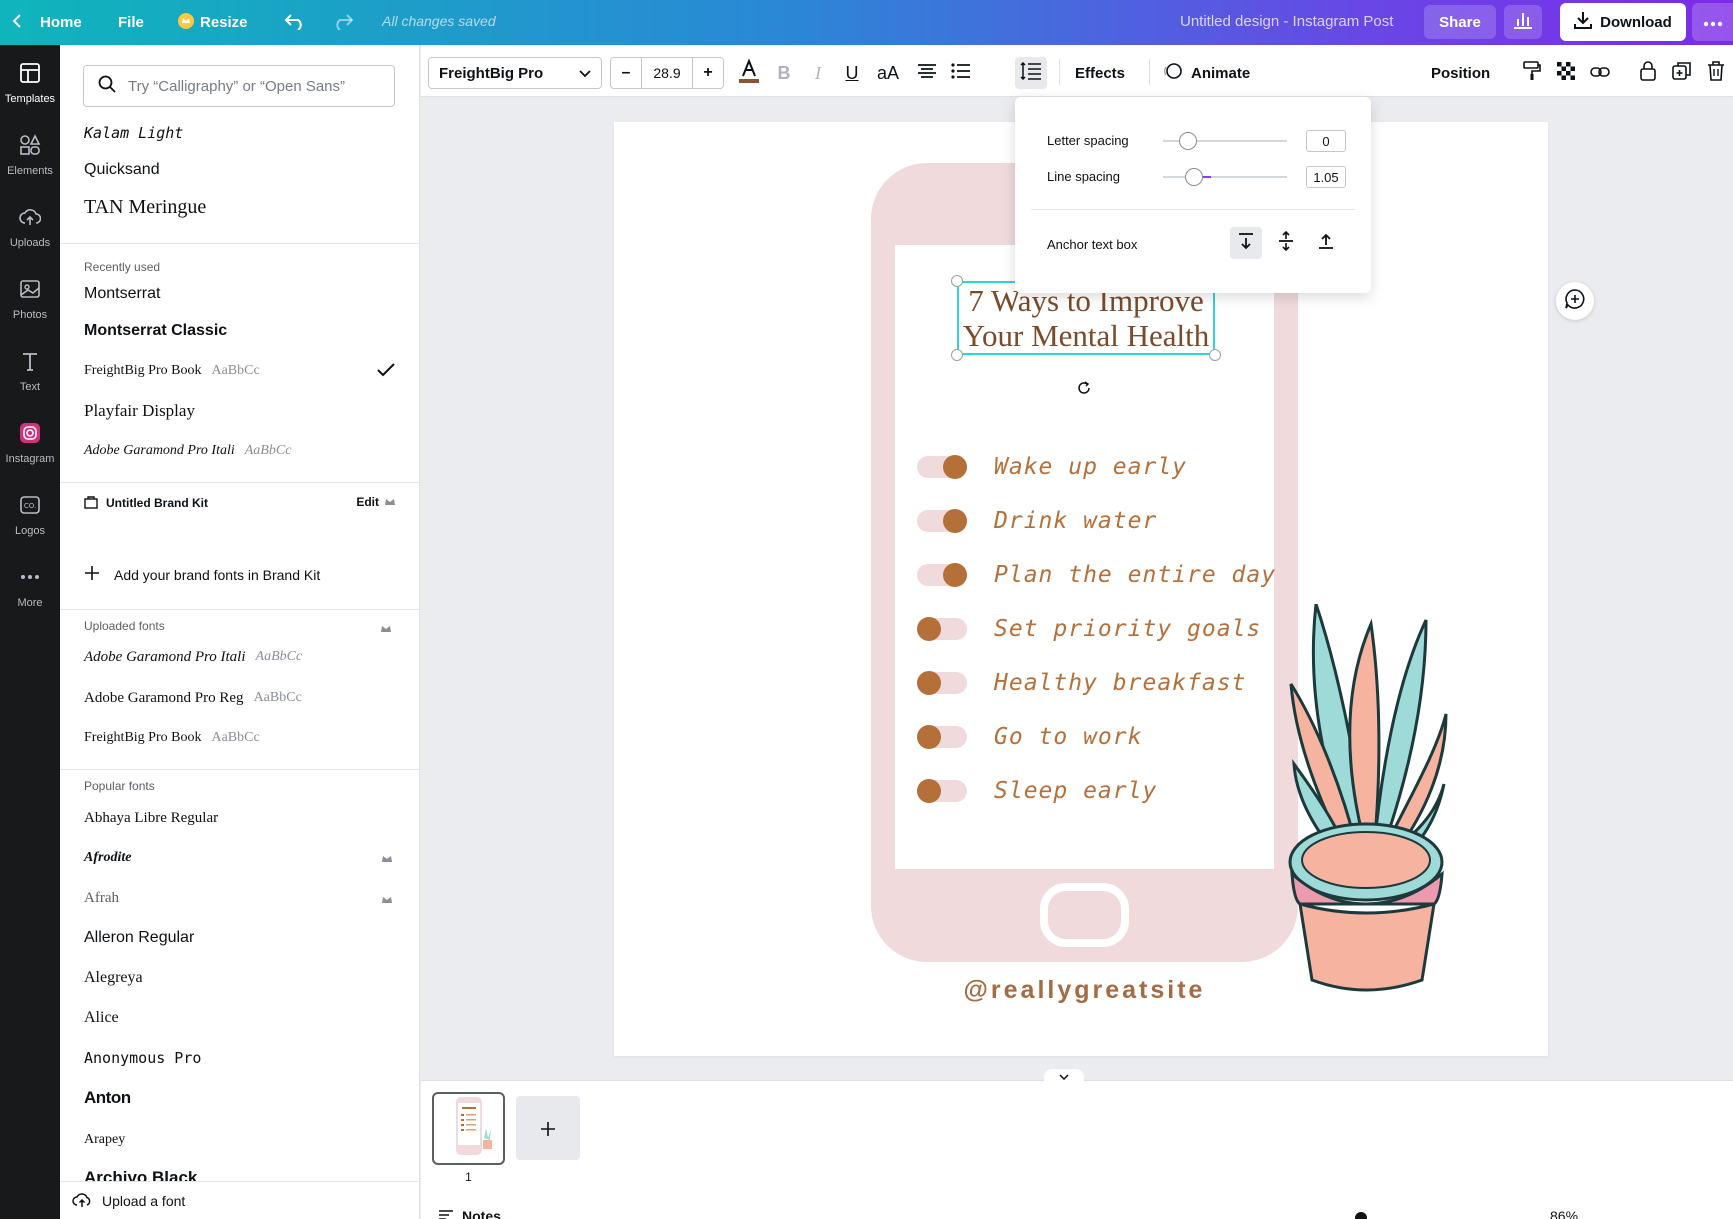 Image resolution: width=1733 pixels, height=1219 pixels. What do you see at coordinates (30, 515) in the screenshot?
I see `rail-item-logos: CO. Logos` at bounding box center [30, 515].